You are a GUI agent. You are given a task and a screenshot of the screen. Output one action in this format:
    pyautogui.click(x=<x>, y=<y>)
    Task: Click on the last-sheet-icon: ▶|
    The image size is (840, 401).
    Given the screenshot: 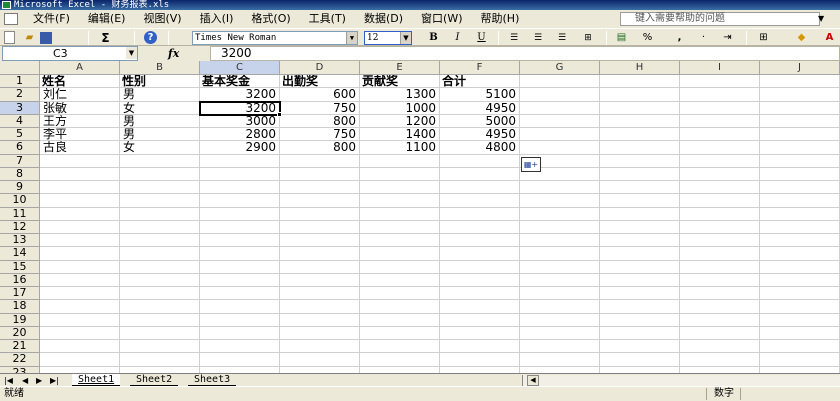 What is the action you would take?
    pyautogui.click(x=54, y=380)
    